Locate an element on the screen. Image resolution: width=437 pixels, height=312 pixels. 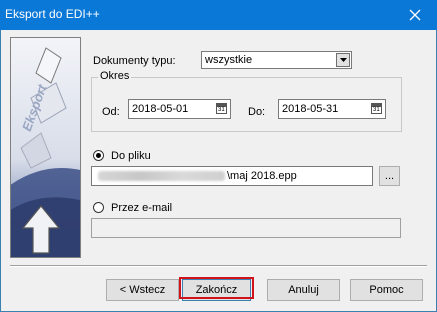
period-legend: Okres is located at coordinates (115, 76).